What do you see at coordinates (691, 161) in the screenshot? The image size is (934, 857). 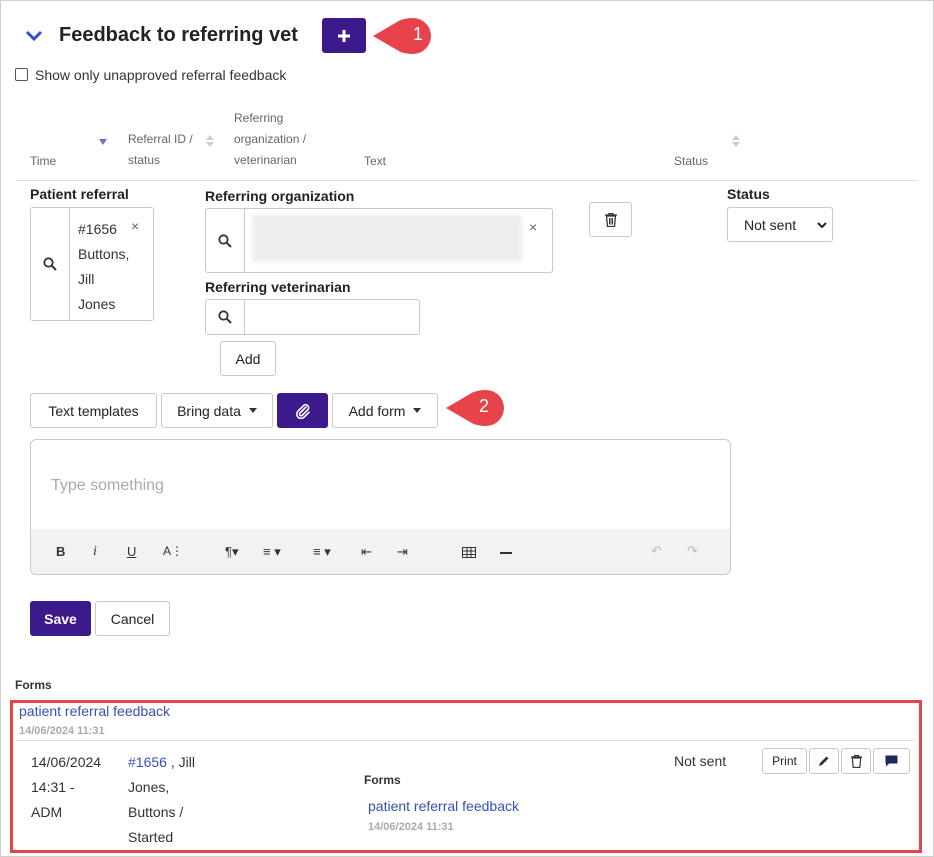 I see `col-status: Status` at bounding box center [691, 161].